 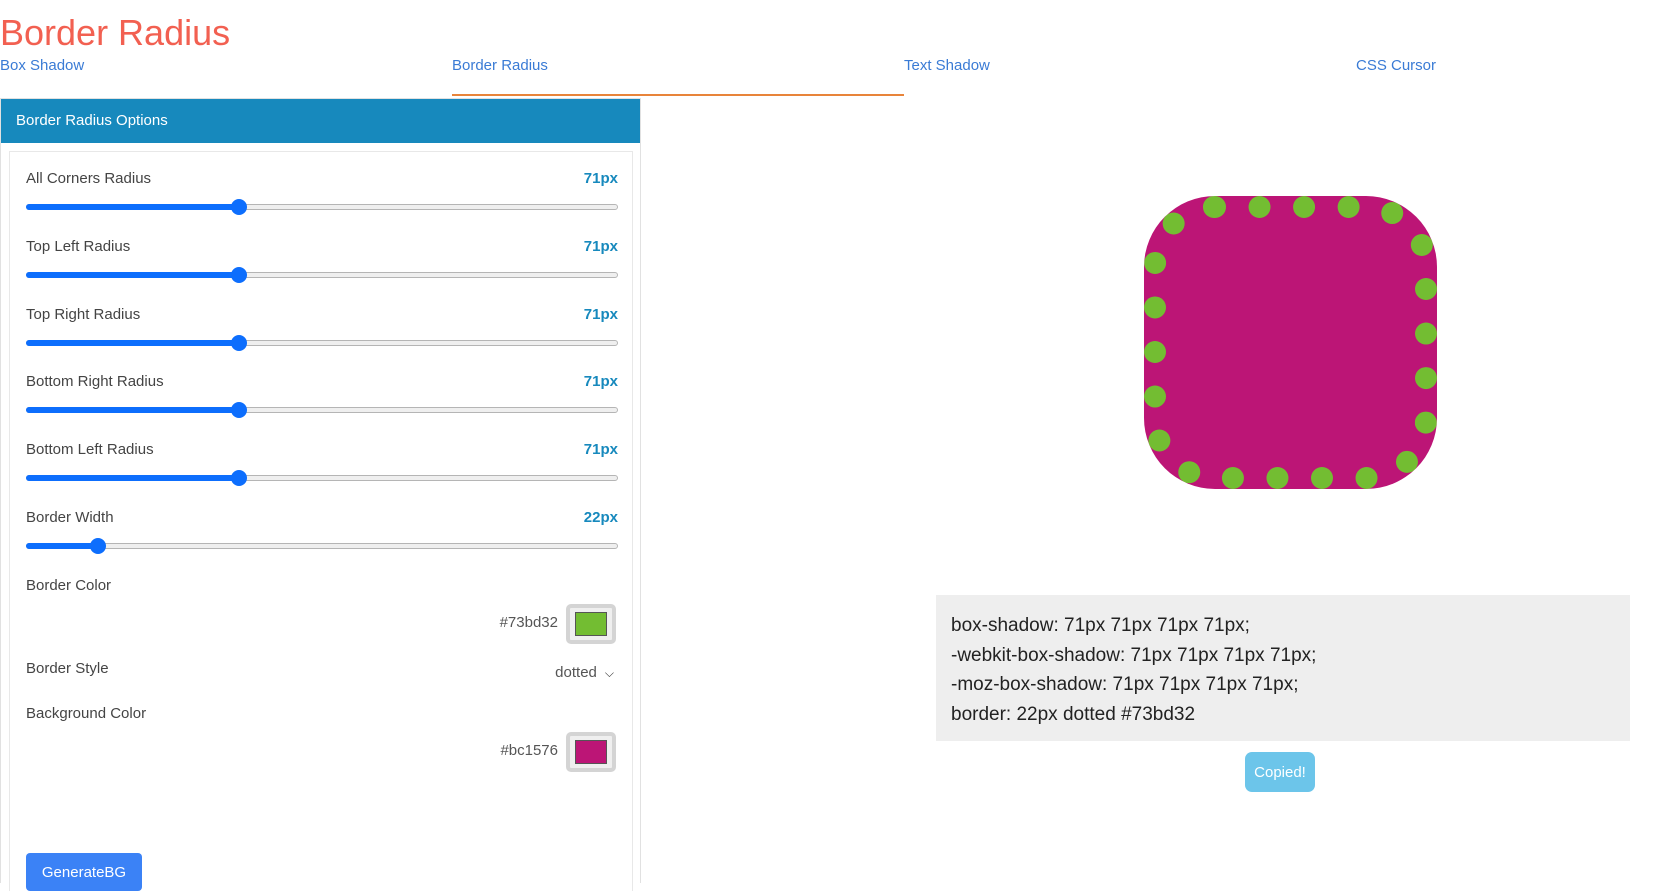 What do you see at coordinates (529, 750) in the screenshot?
I see `background-color-hex: #bc1576` at bounding box center [529, 750].